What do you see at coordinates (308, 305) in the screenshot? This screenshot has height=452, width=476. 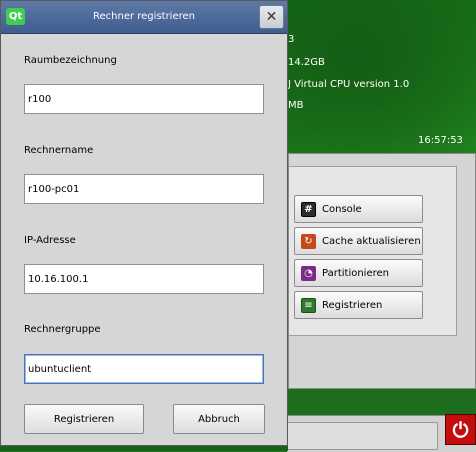 I see `register-icon: ≡` at bounding box center [308, 305].